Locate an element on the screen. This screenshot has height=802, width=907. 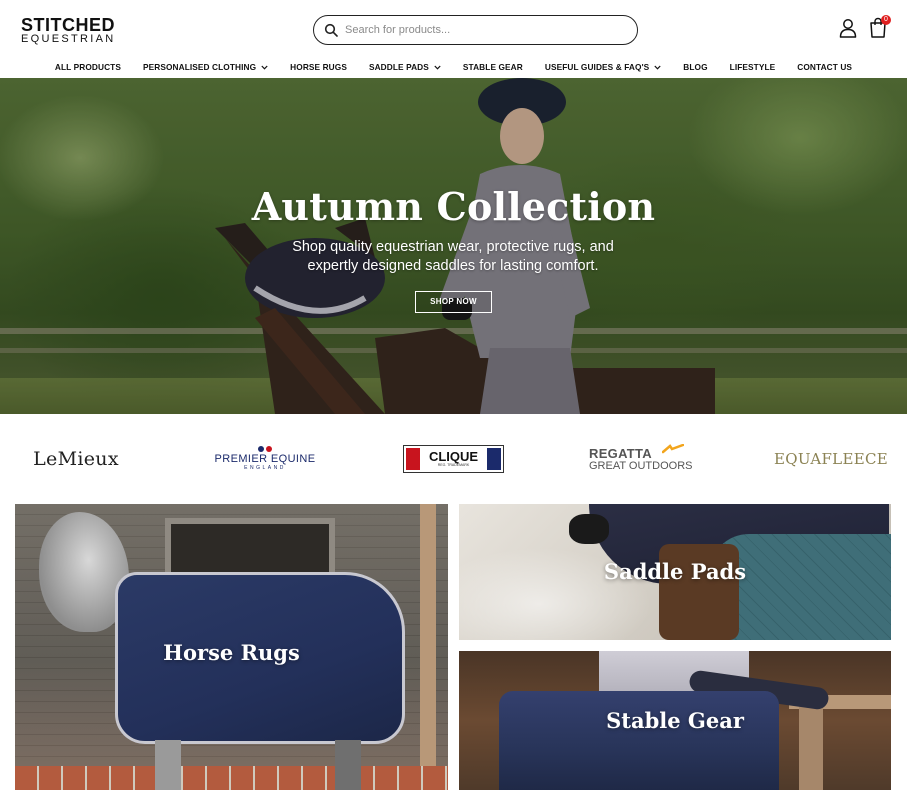
navy-gear-bag is located at coordinates (639, 740).